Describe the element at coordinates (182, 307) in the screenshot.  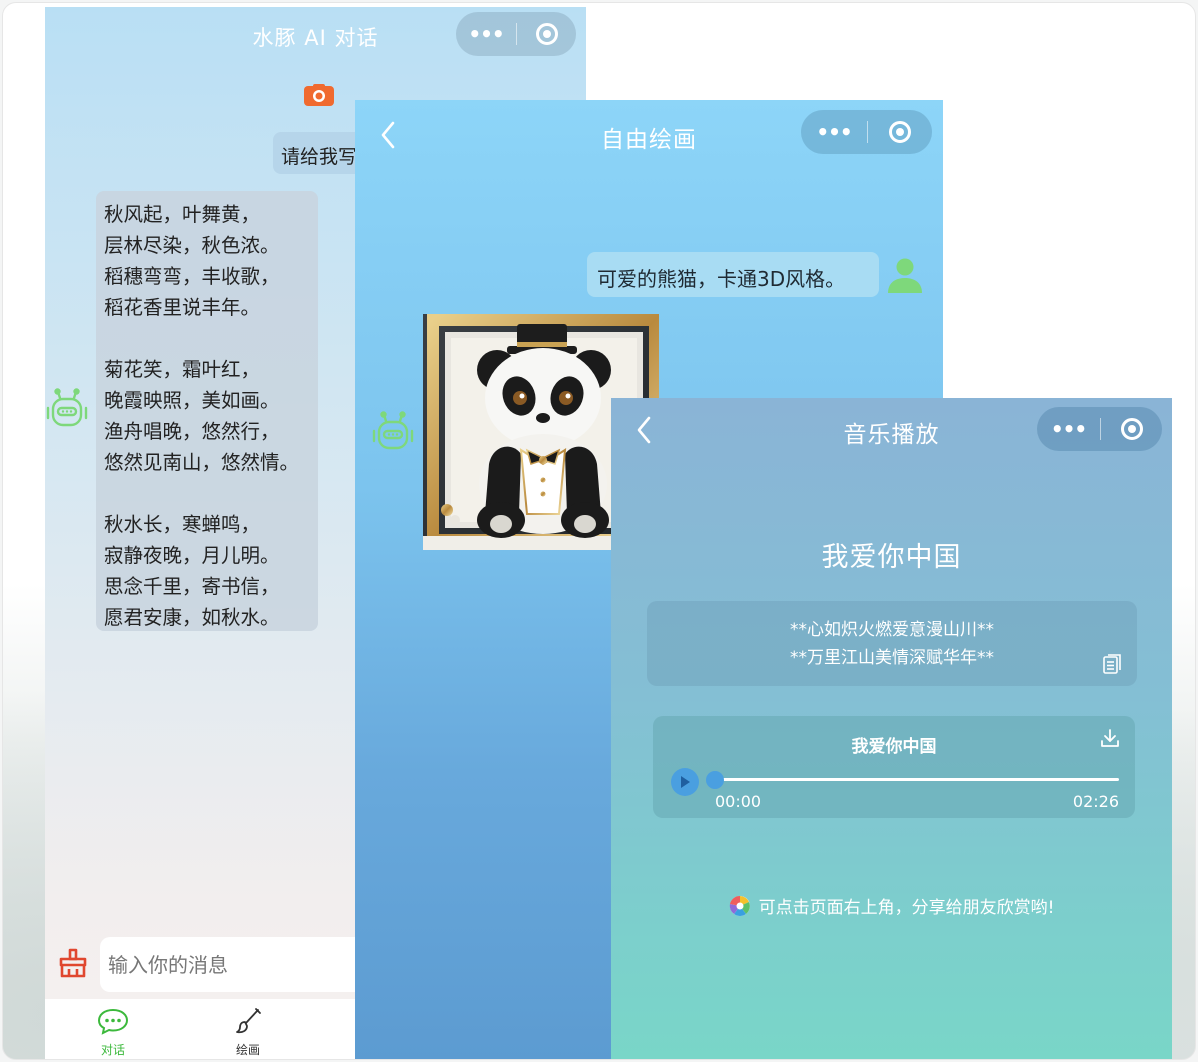
I see `poem-line: 稻花香里说丰年。` at that location.